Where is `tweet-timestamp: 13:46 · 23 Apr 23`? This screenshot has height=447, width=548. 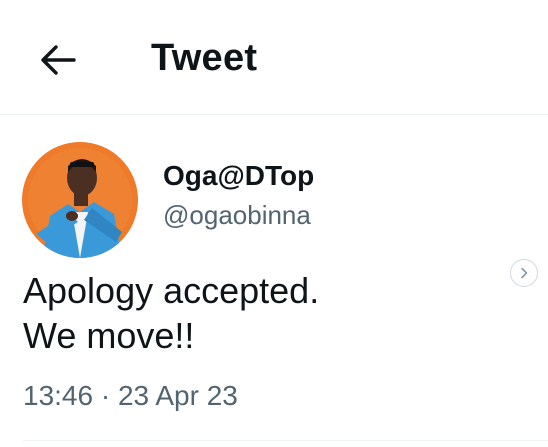
tweet-timestamp: 13:46 · 23 Apr 23 is located at coordinates (130, 396).